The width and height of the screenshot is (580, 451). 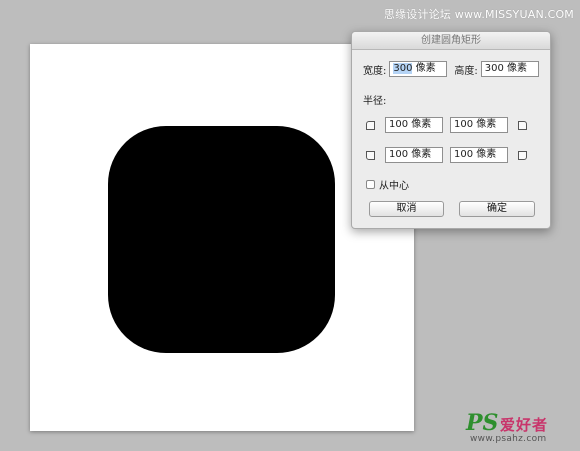 I want to click on from-center-row: 从中心, so click(x=387, y=184).